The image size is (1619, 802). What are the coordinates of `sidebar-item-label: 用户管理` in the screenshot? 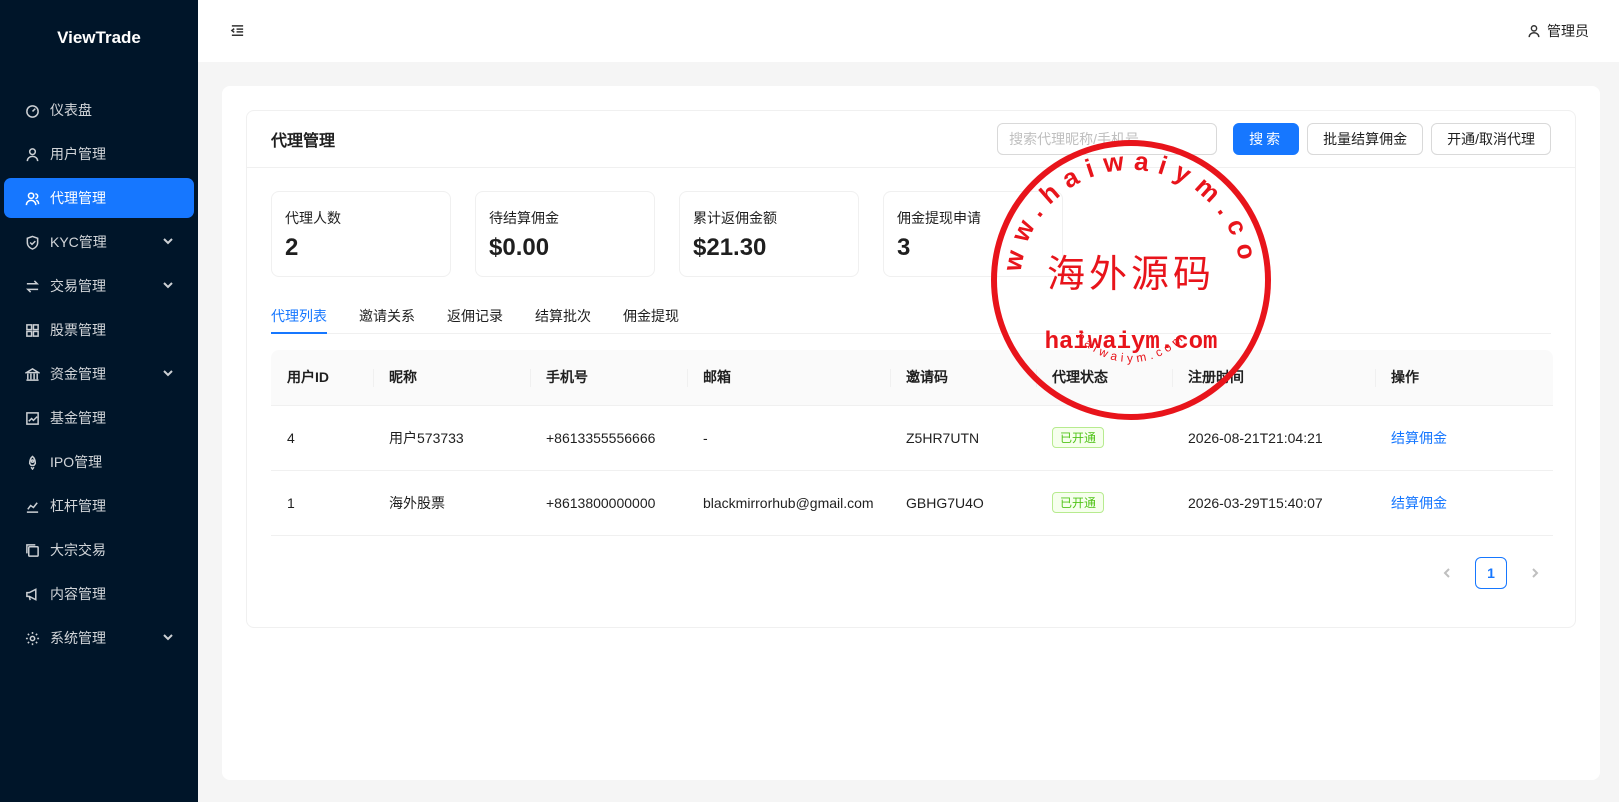 It's located at (78, 154).